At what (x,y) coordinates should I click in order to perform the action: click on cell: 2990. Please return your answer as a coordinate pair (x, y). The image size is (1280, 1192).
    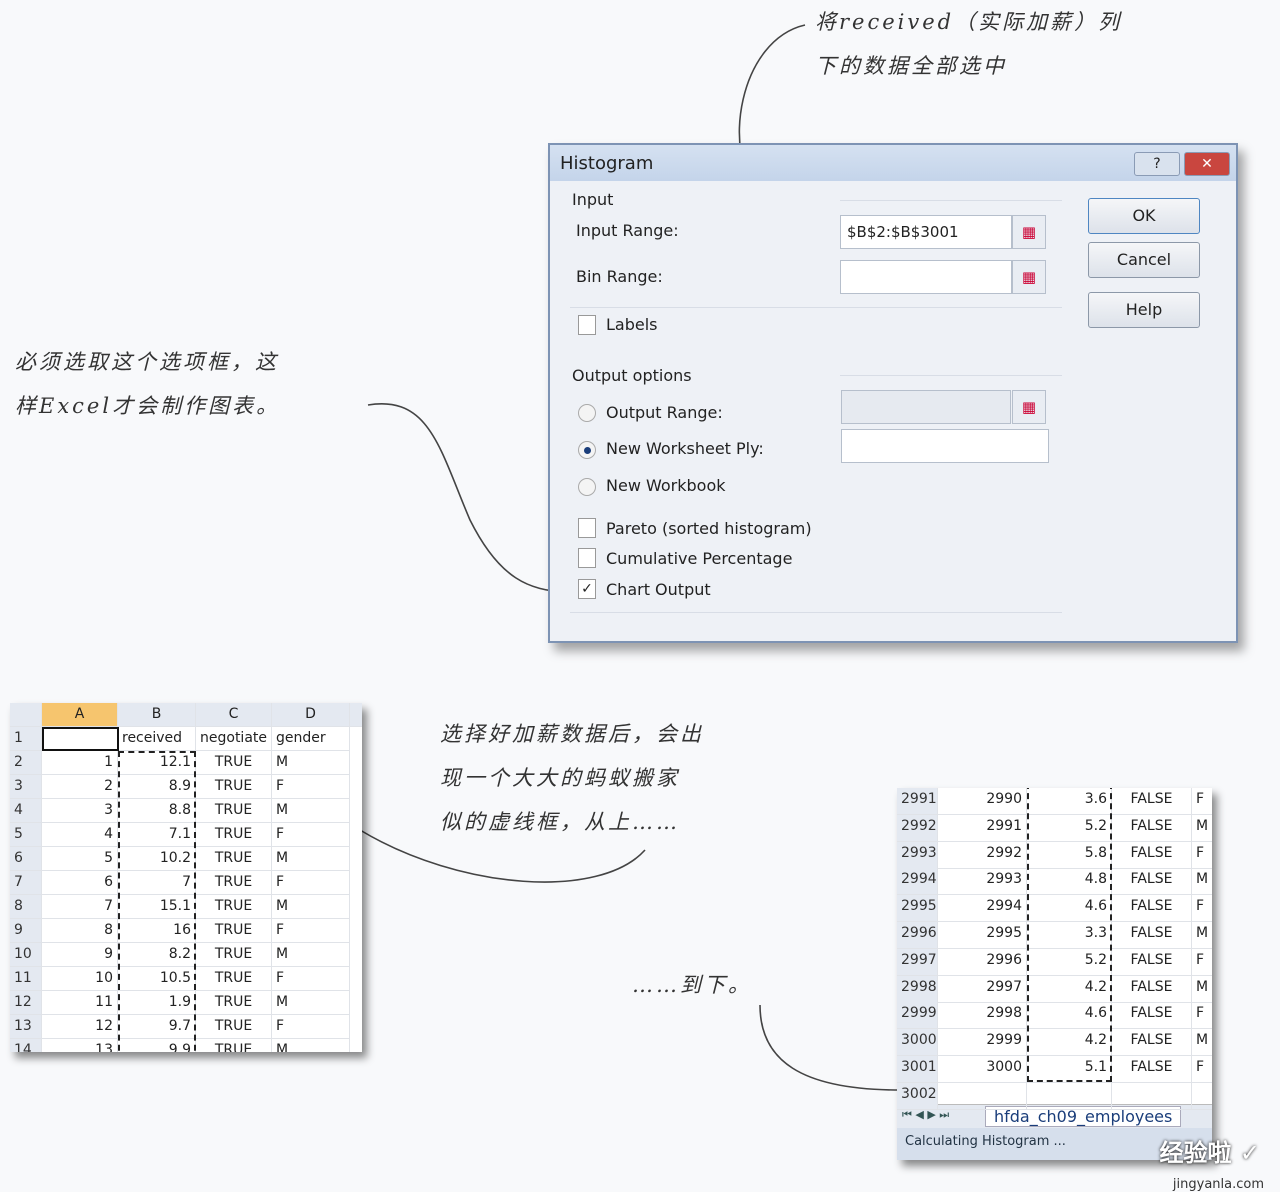
    Looking at the image, I should click on (982, 801).